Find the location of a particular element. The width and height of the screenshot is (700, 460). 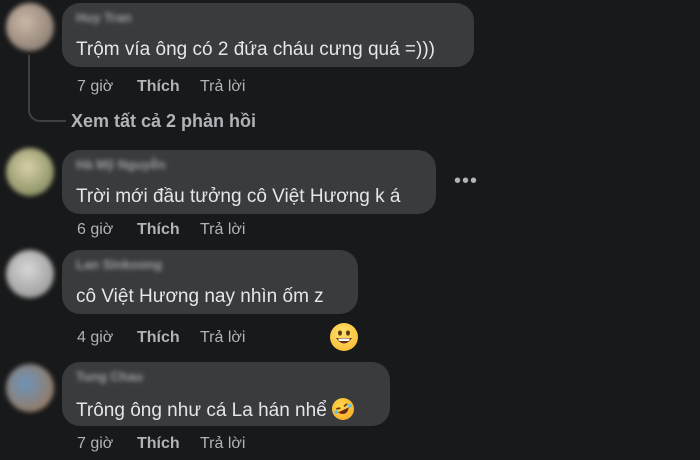

comment-bubble: Lan Sinkoong cô Việt Hương nay nhìn ốm z is located at coordinates (210, 282).